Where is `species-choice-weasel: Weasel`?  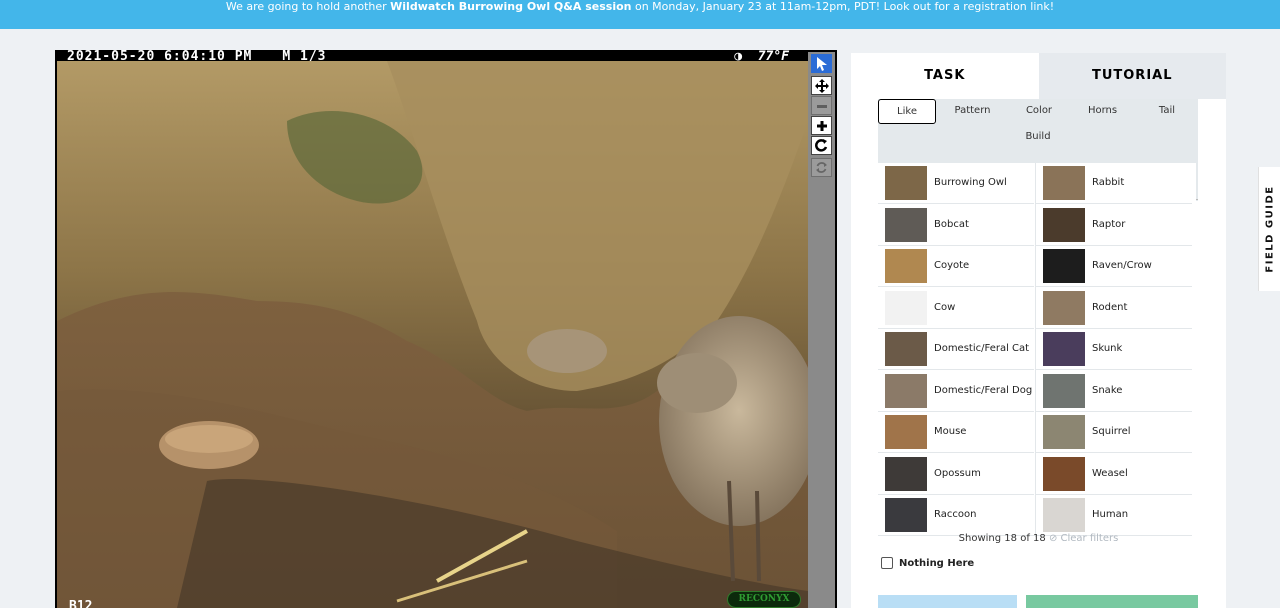 species-choice-weasel: Weasel is located at coordinates (1114, 474).